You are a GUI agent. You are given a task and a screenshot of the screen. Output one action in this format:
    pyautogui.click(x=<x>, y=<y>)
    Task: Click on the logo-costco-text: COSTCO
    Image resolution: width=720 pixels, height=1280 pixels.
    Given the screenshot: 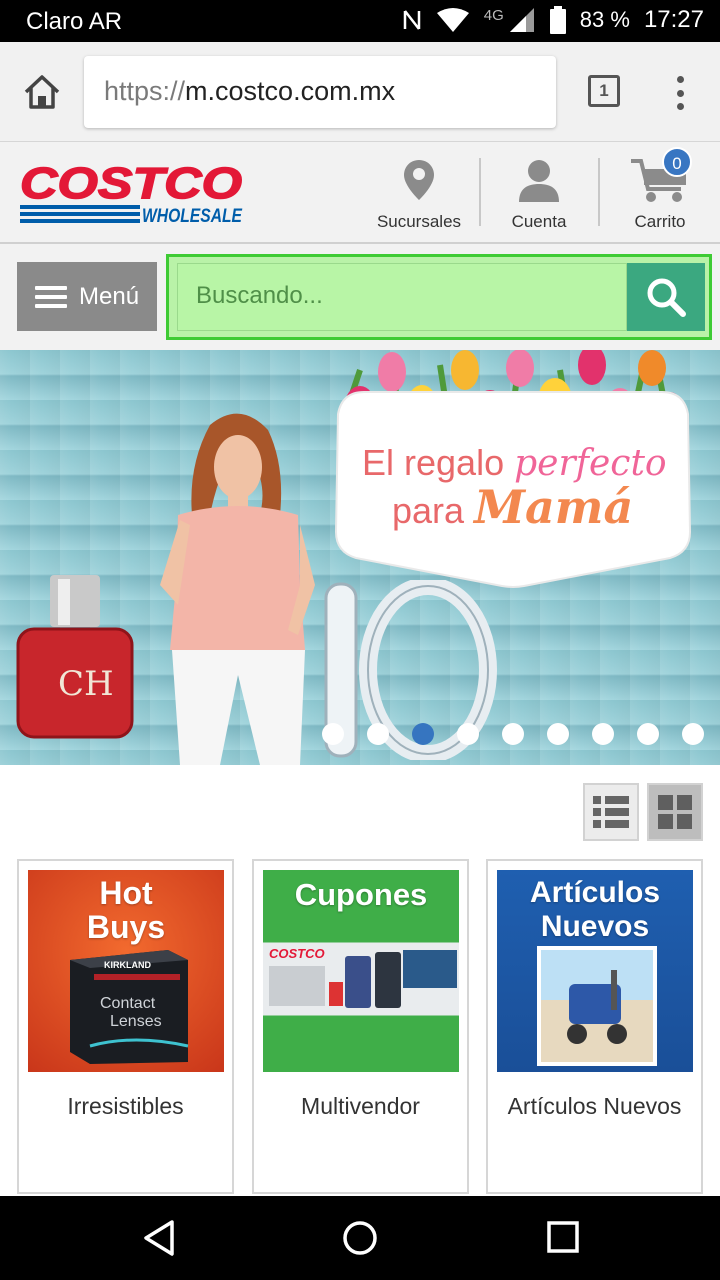 What is the action you would take?
    pyautogui.click(x=131, y=184)
    